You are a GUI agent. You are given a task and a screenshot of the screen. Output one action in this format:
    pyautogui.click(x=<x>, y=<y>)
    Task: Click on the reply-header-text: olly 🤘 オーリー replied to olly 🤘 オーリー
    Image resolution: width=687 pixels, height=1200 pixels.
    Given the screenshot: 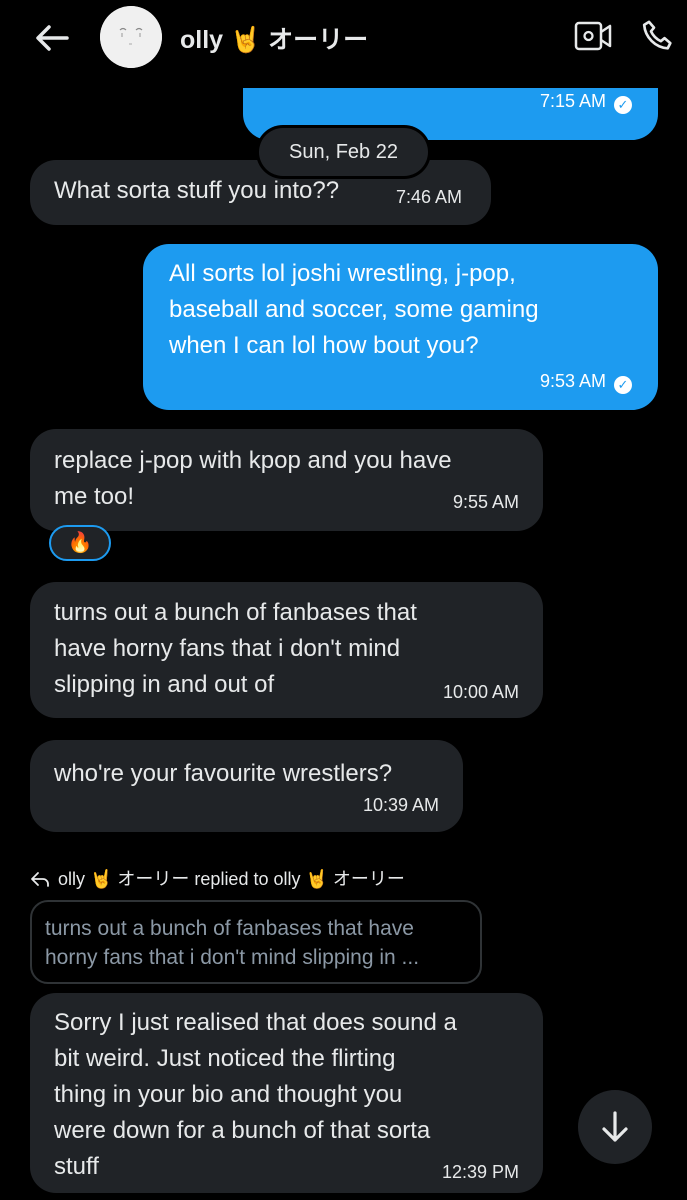 What is the action you would take?
    pyautogui.click(x=231, y=879)
    